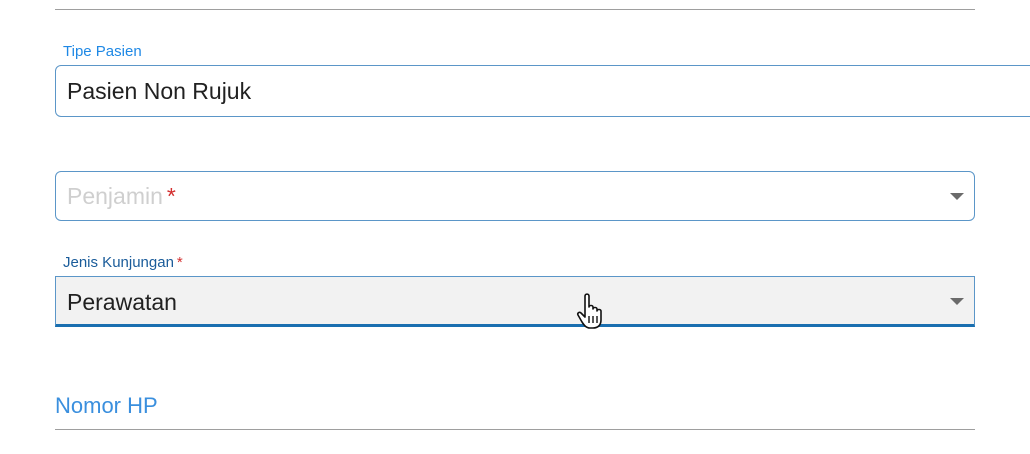 This screenshot has width=1030, height=454. Describe the element at coordinates (122, 302) in the screenshot. I see `jenis-kunjungan-value: Perawatan` at that location.